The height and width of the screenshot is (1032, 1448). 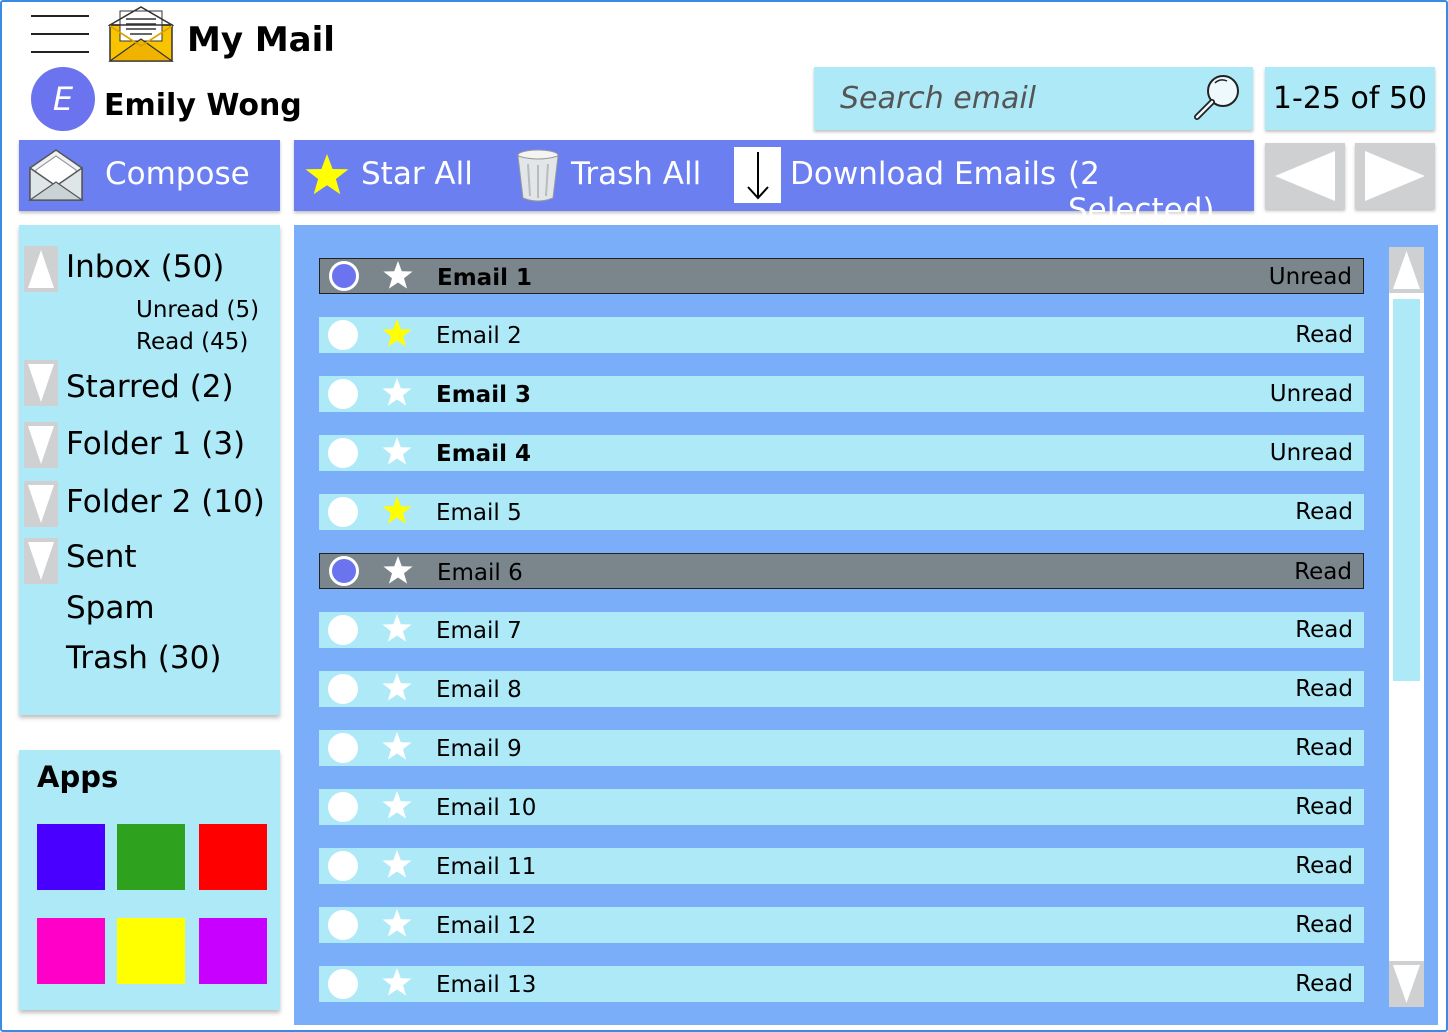 What do you see at coordinates (41, 504) in the screenshot?
I see `expand-folder2-toggle` at bounding box center [41, 504].